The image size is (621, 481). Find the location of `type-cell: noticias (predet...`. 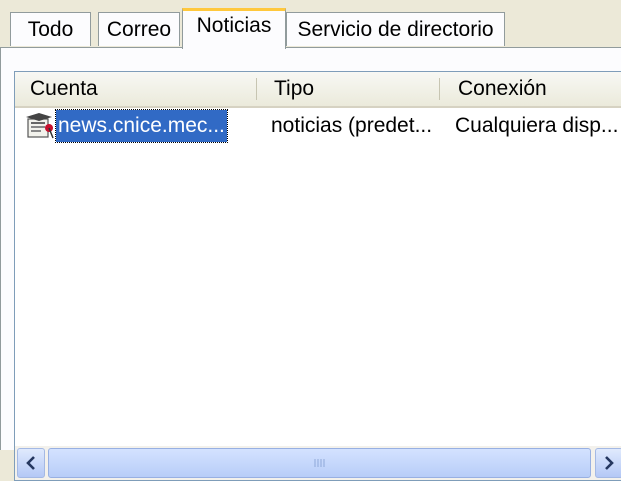

type-cell: noticias (predet... is located at coordinates (352, 125).